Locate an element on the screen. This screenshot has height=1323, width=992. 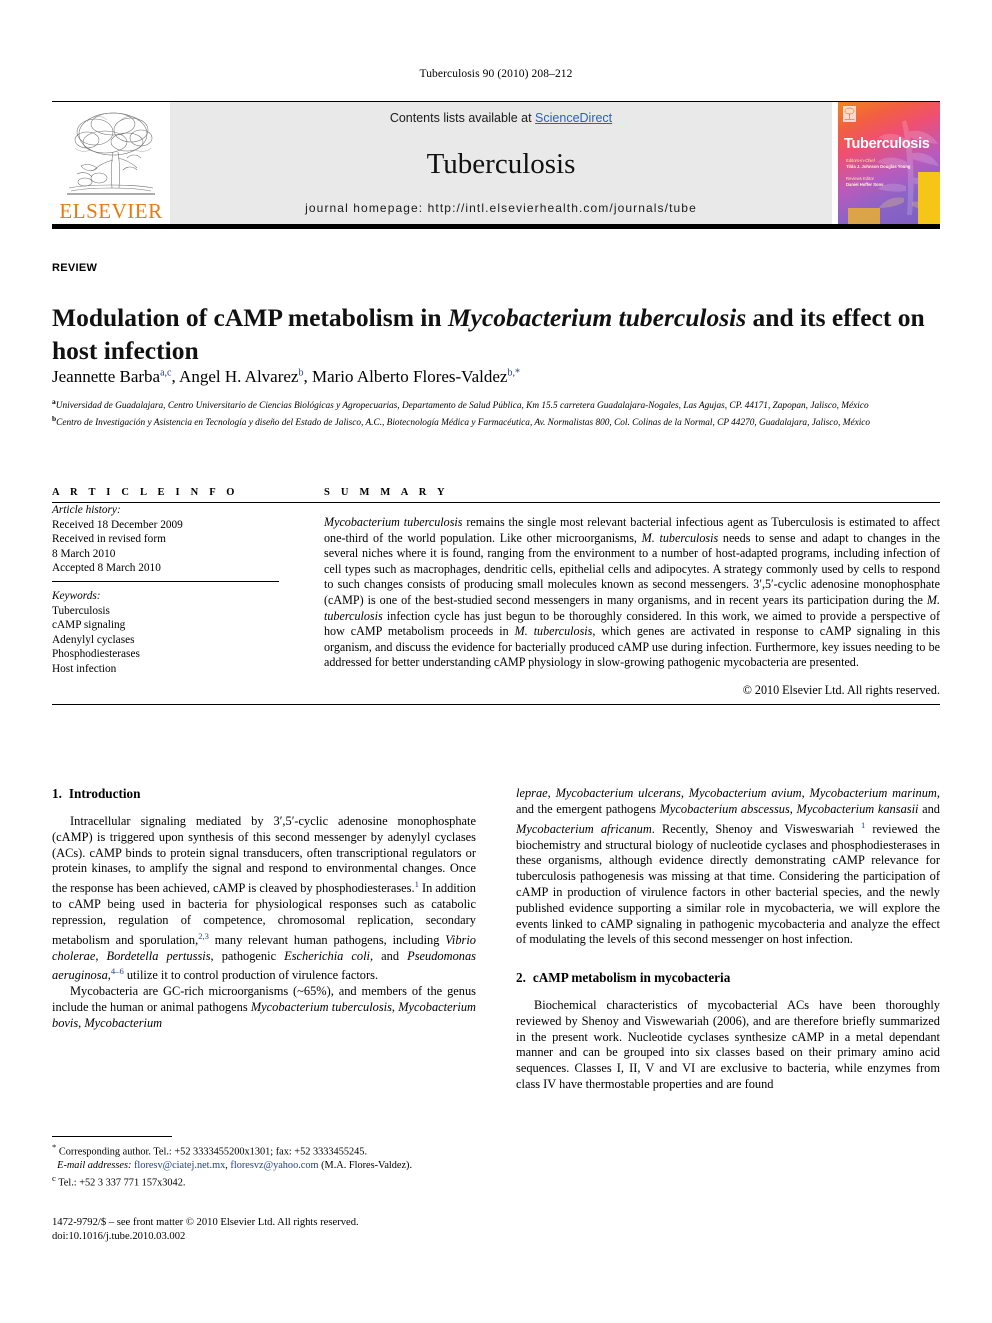
doi-line: doi:10.1016/j.tube.2010.03.002 is located at coordinates (119, 1236).